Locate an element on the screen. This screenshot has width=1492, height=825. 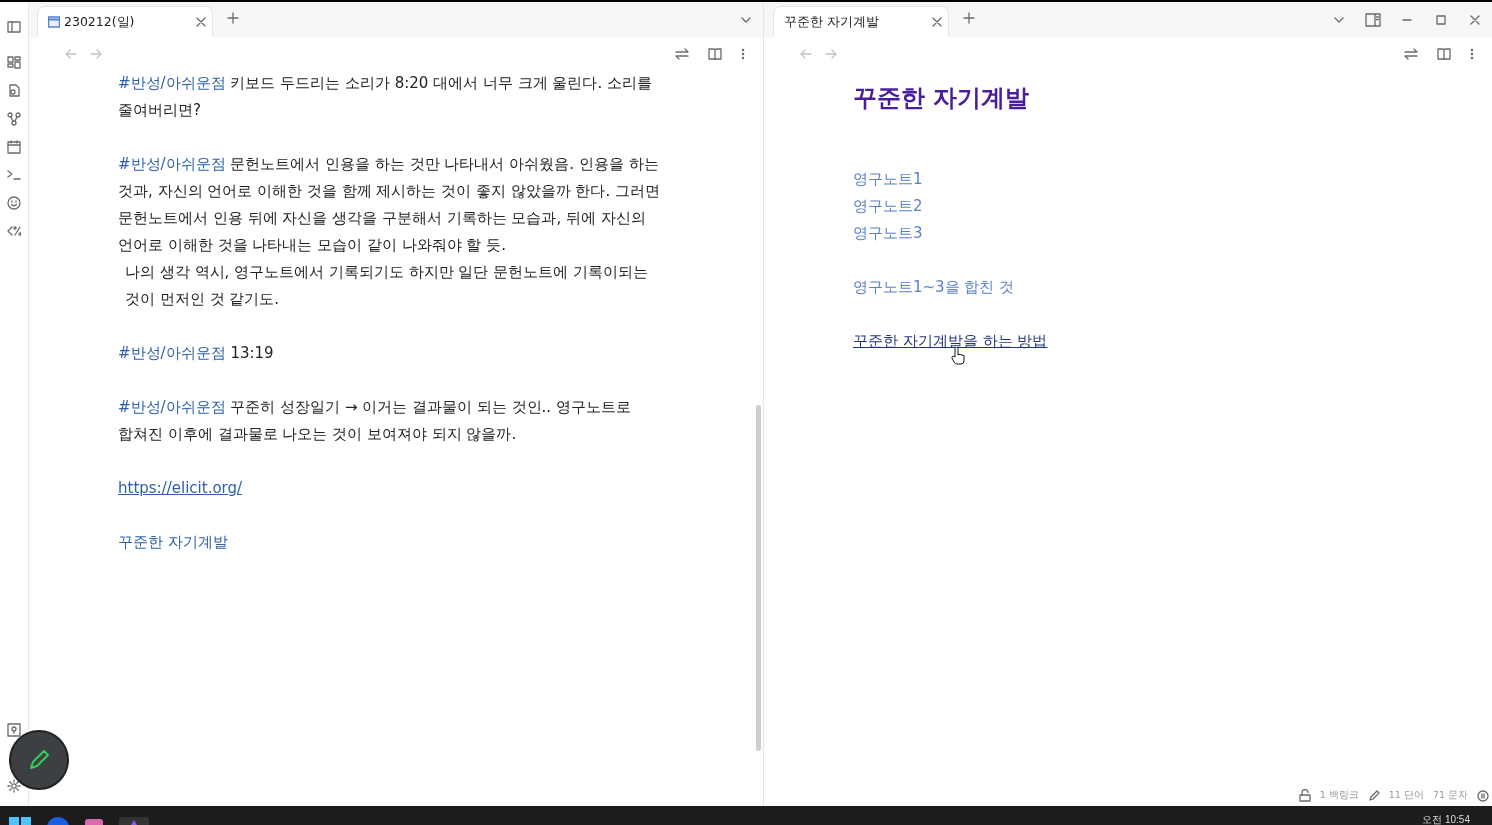
unlock-icon is located at coordinates (1304, 795).